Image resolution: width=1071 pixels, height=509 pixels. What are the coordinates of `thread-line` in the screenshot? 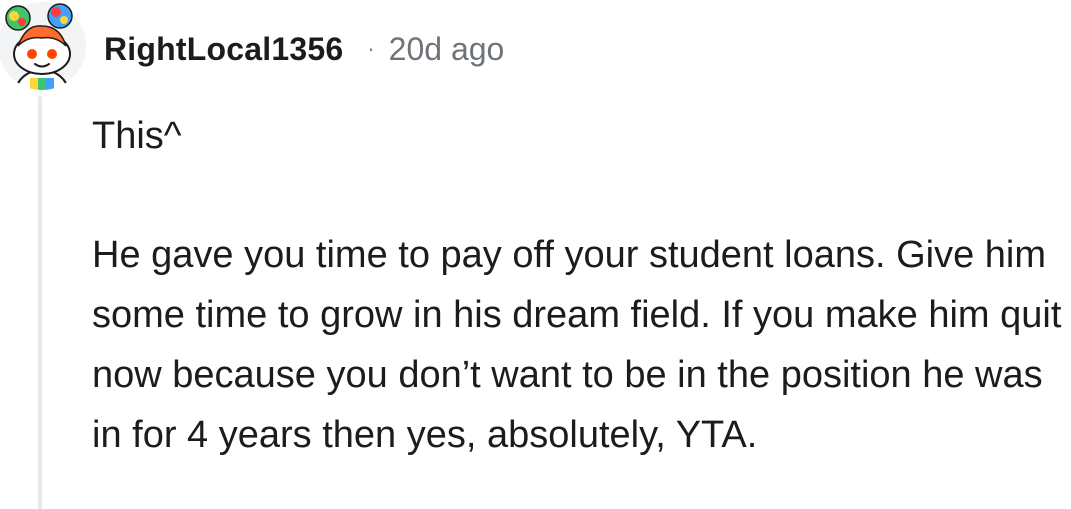 It's located at (40, 302).